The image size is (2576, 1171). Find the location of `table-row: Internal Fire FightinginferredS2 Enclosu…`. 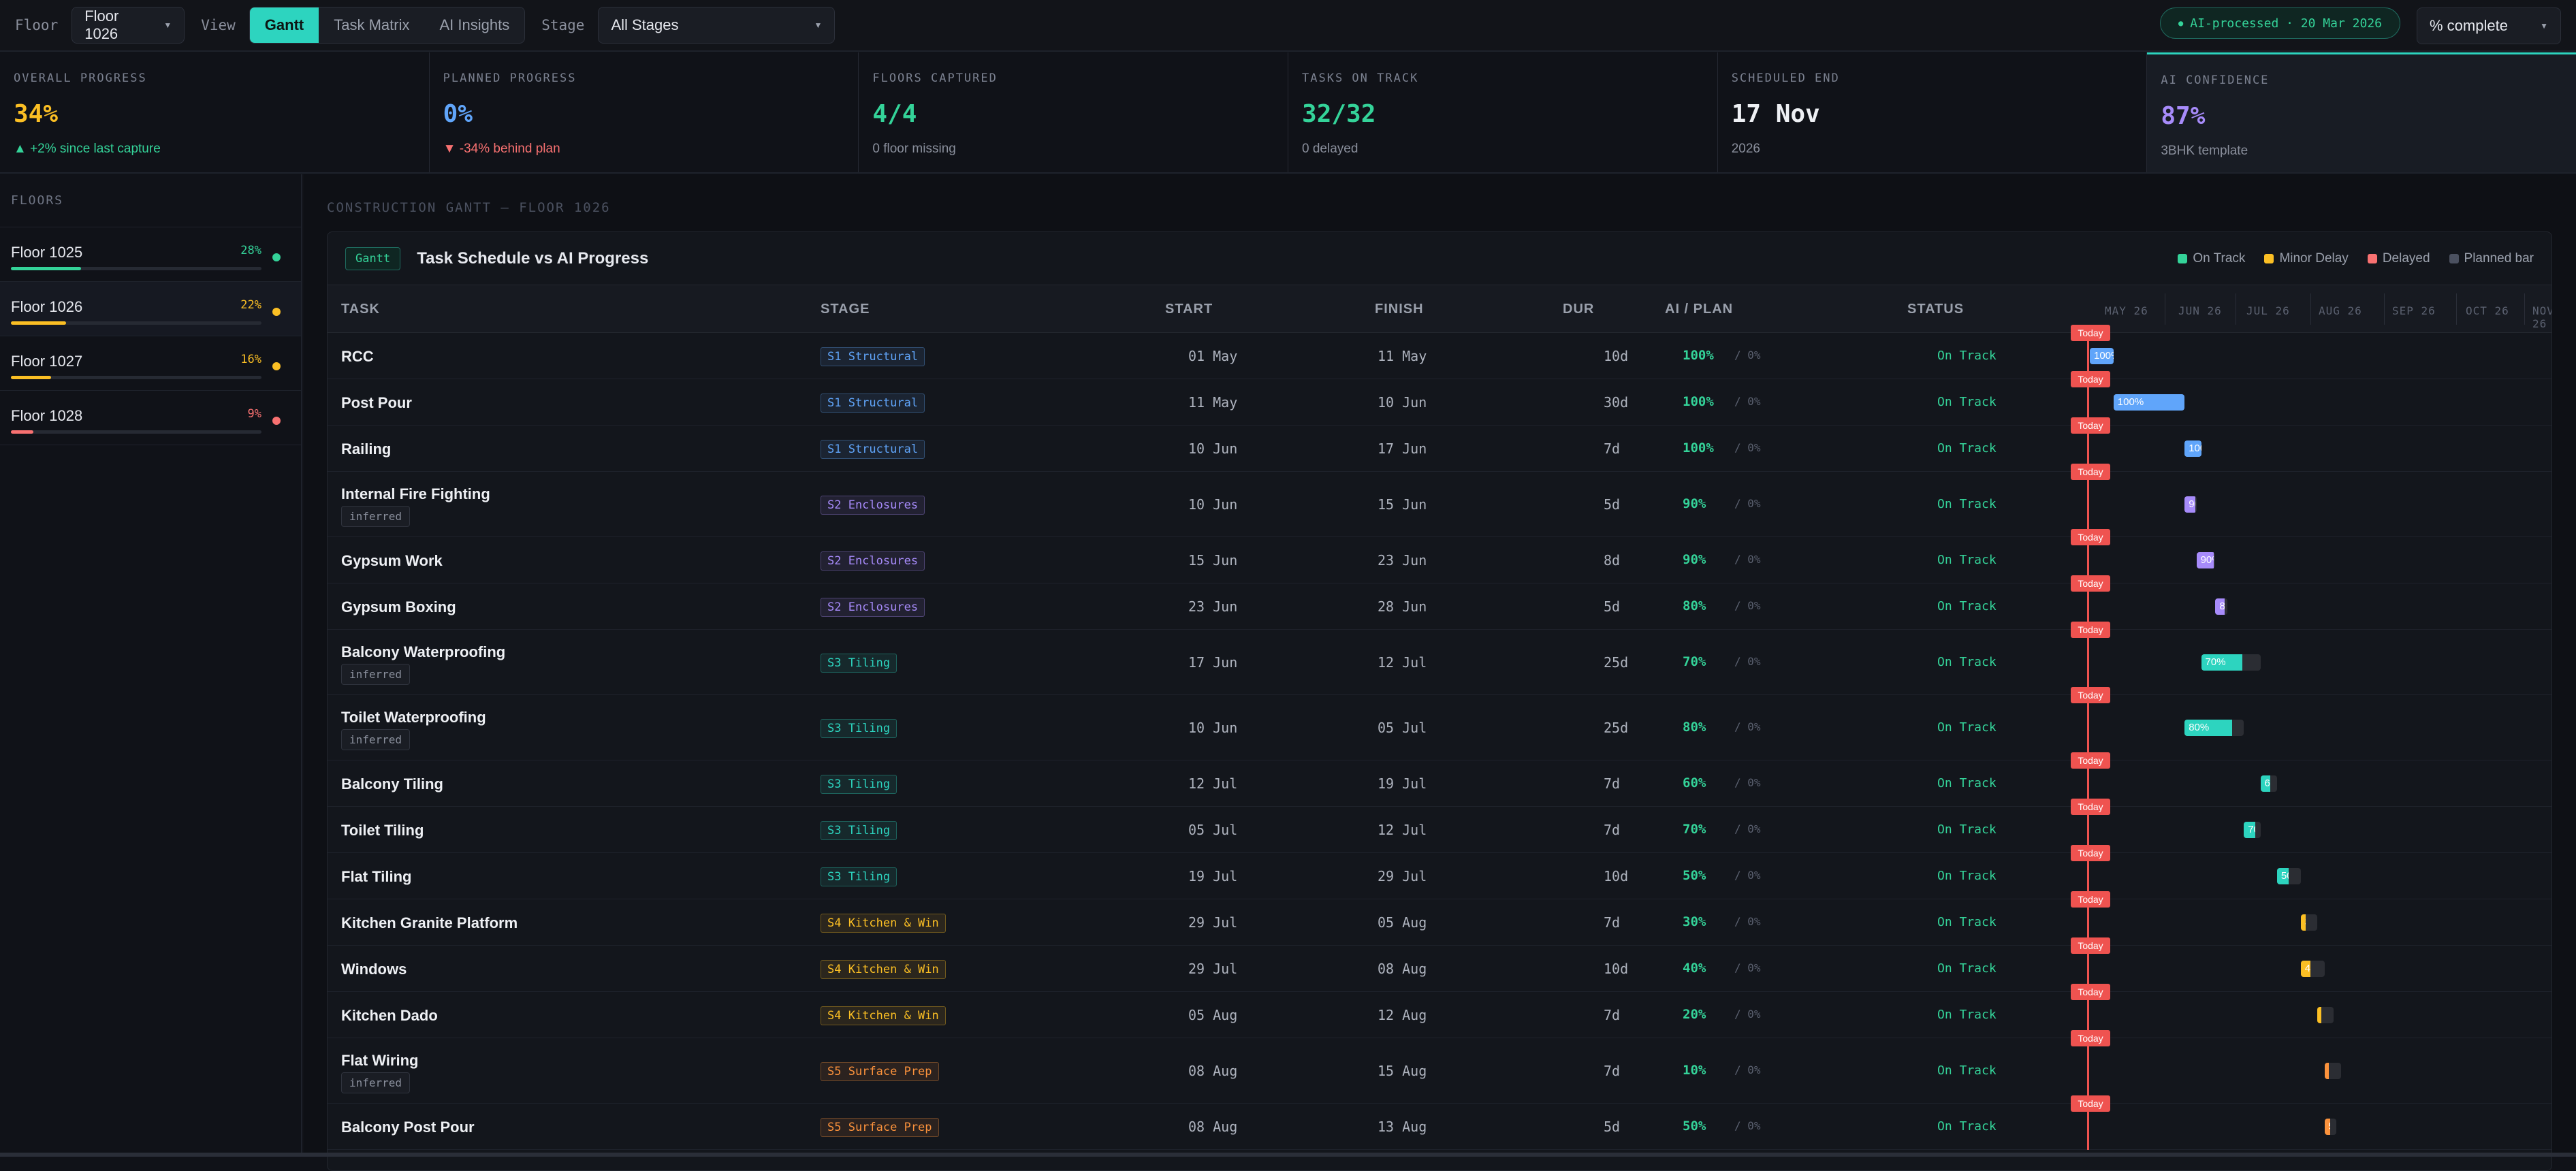

table-row: Internal Fire FightinginferredS2 Enclosu… is located at coordinates (1439, 504).